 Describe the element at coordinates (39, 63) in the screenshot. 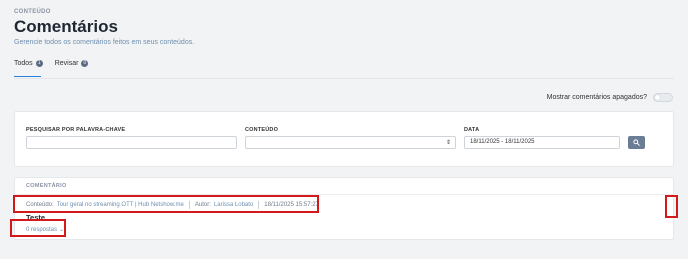

I see `tab-todos-count-badge: 1` at that location.